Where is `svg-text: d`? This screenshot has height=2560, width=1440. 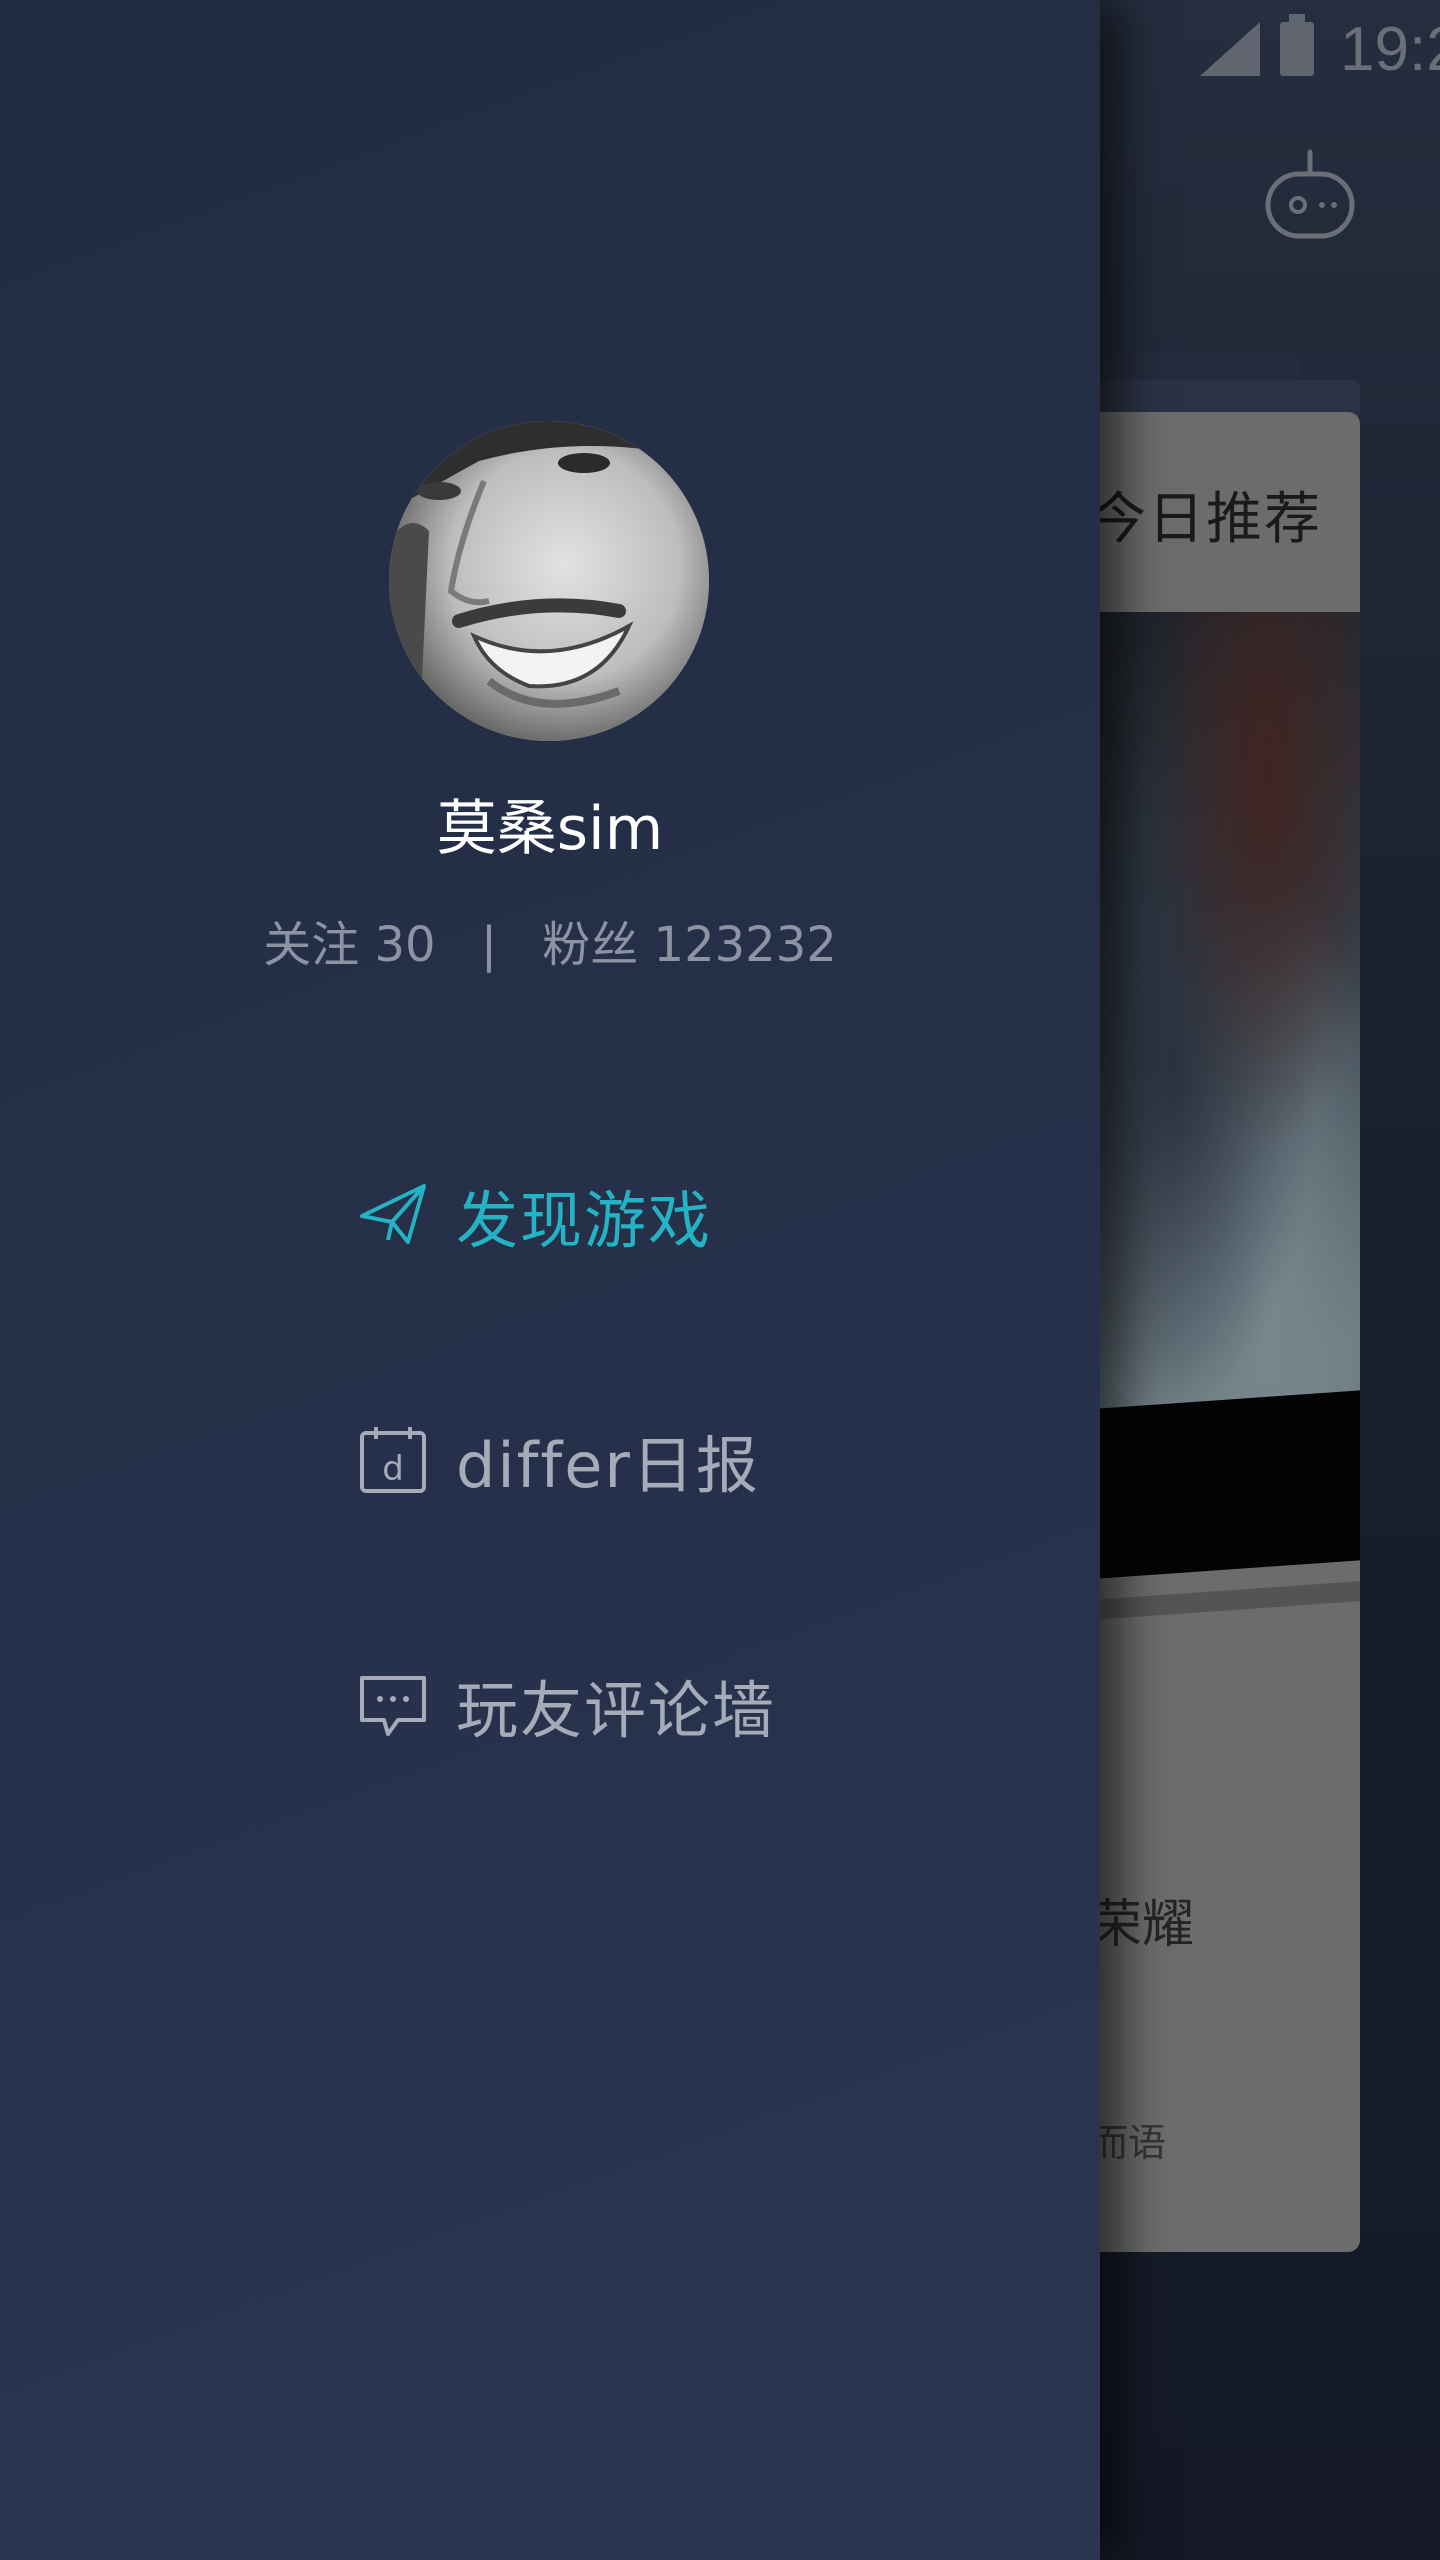
svg-text: d is located at coordinates (393, 1469).